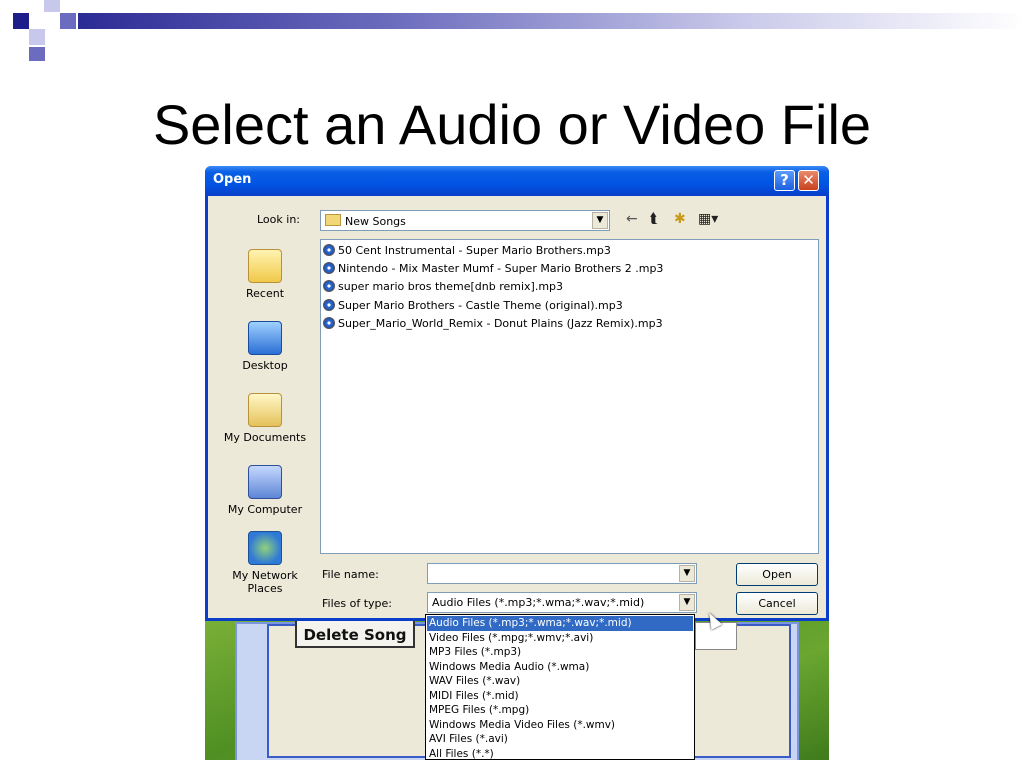  I want to click on place-recent: Recent, so click(265, 274).